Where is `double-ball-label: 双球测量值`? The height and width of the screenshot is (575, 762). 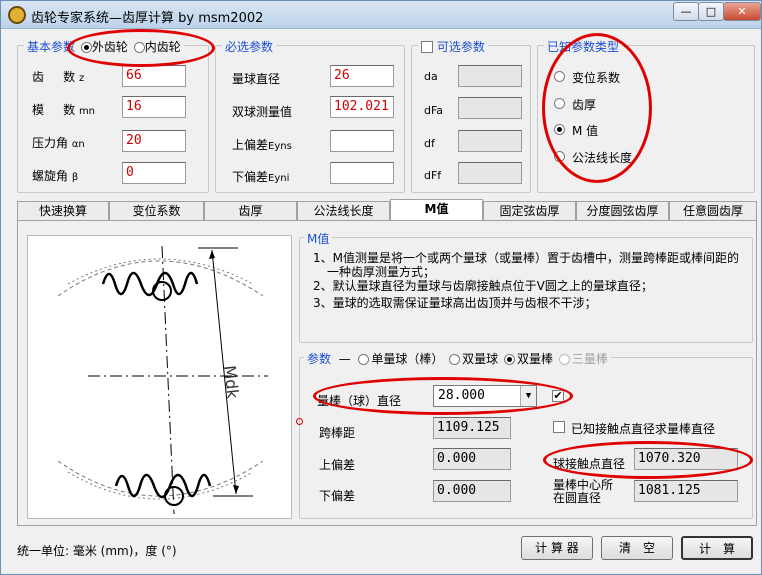 double-ball-label: 双球测量值 is located at coordinates (262, 112).